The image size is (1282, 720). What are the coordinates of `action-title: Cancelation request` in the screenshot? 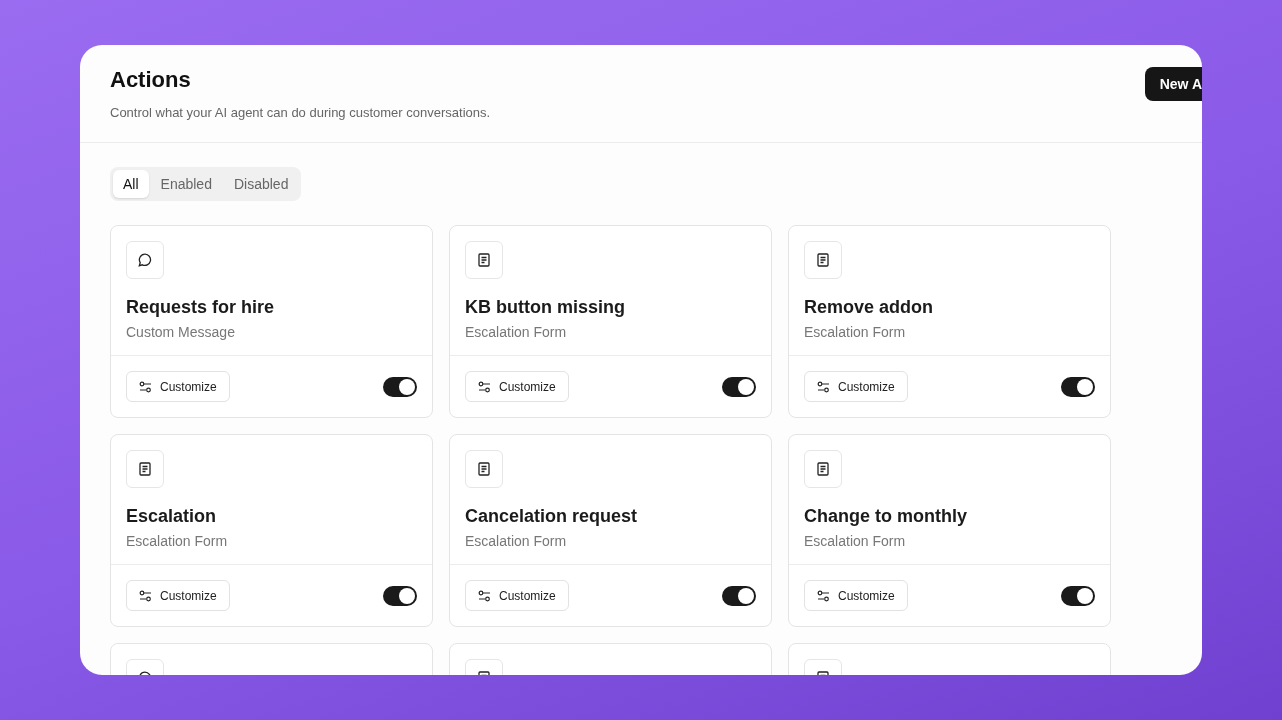 It's located at (552, 516).